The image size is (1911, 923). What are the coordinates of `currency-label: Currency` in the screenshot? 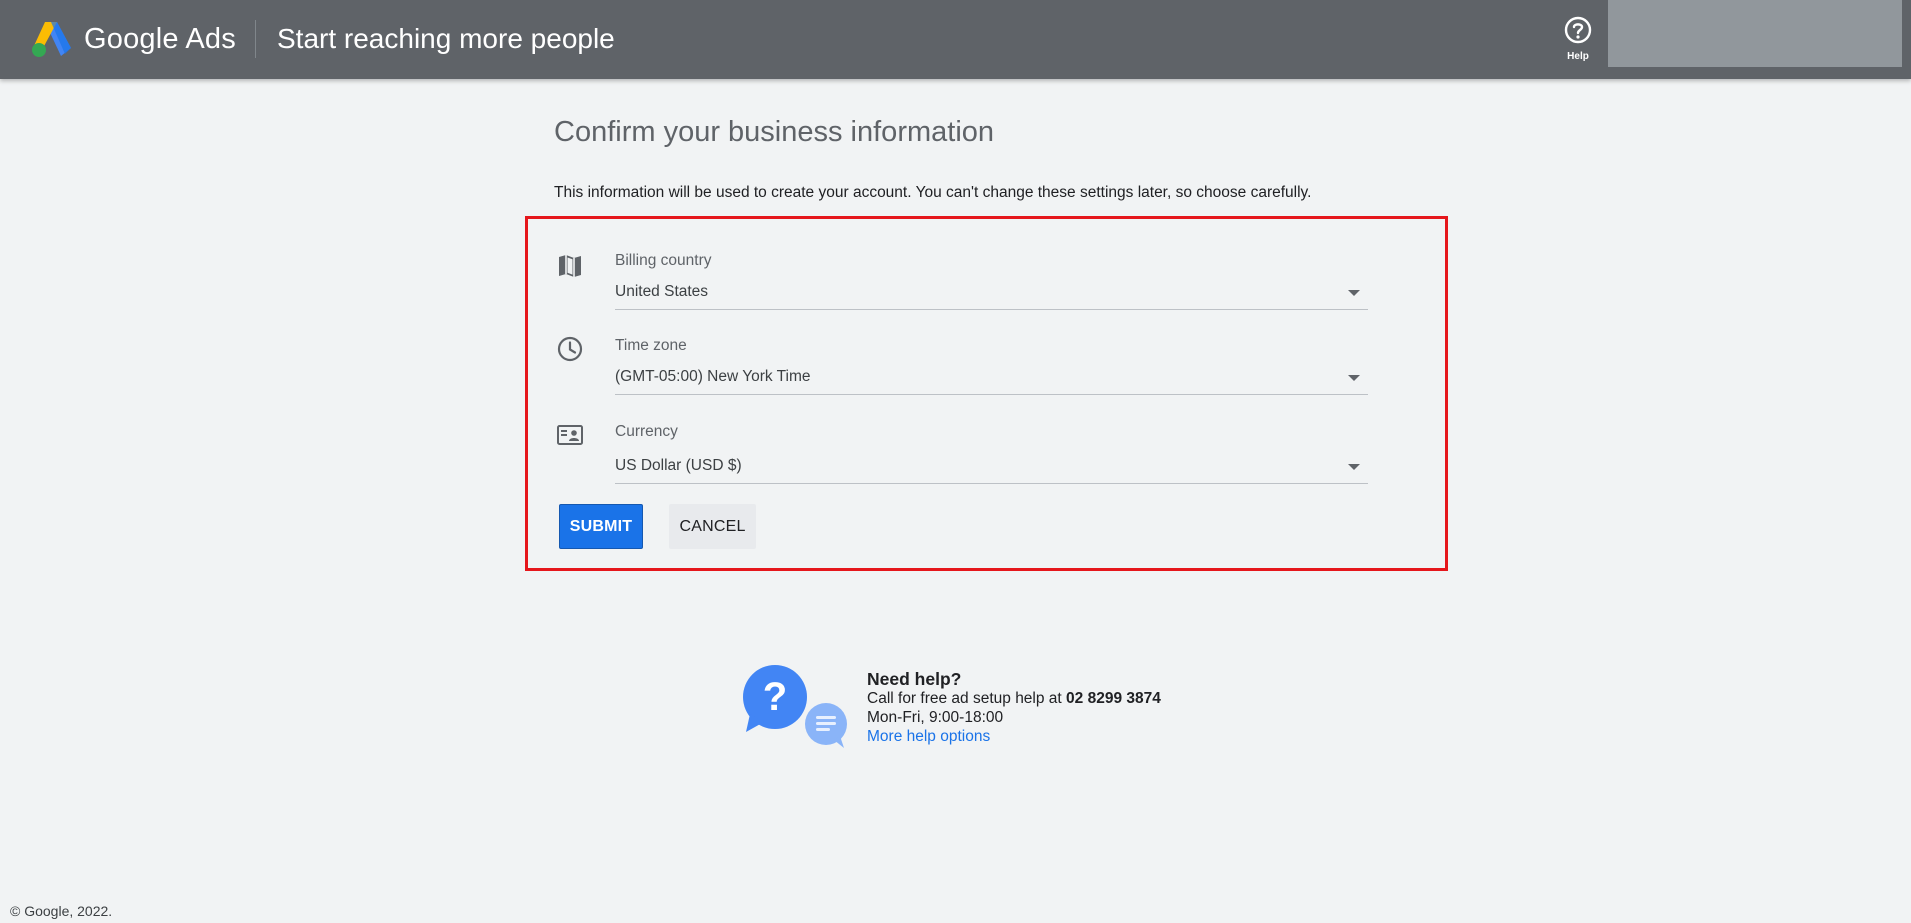 It's located at (646, 431).